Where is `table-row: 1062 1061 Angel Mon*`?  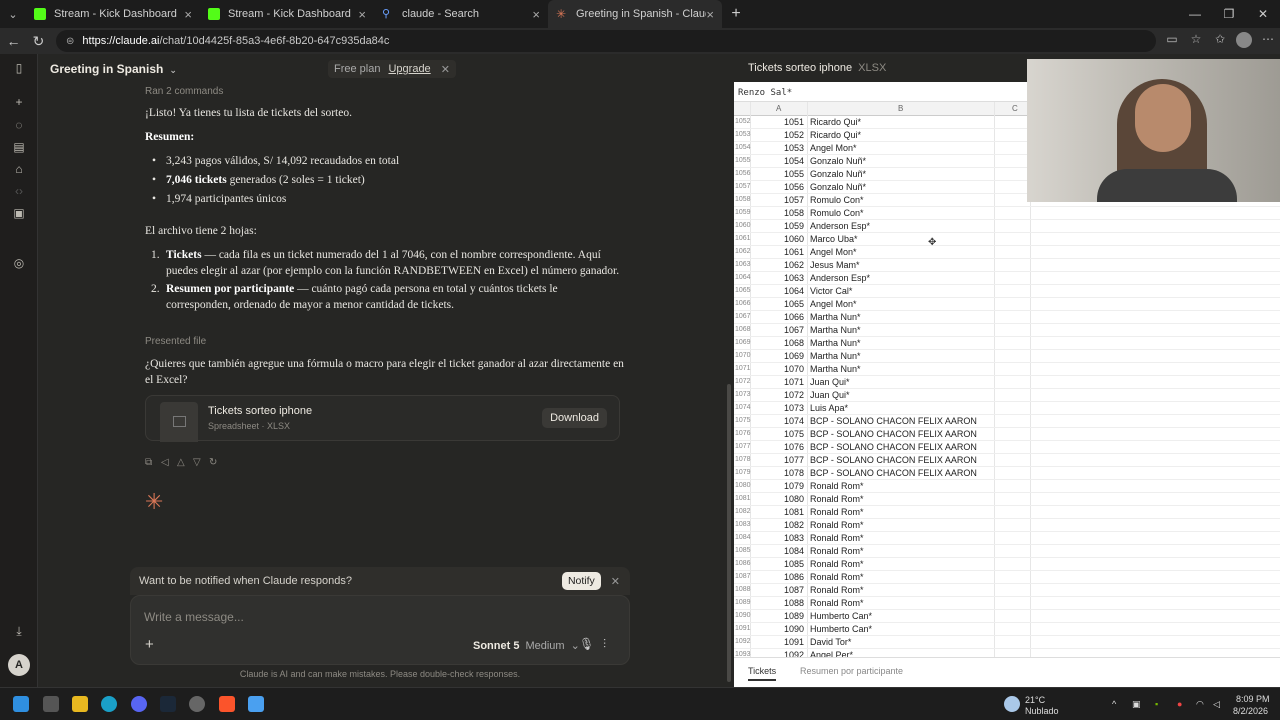
table-row: 1062 1061 Angel Mon* is located at coordinates (1007, 252).